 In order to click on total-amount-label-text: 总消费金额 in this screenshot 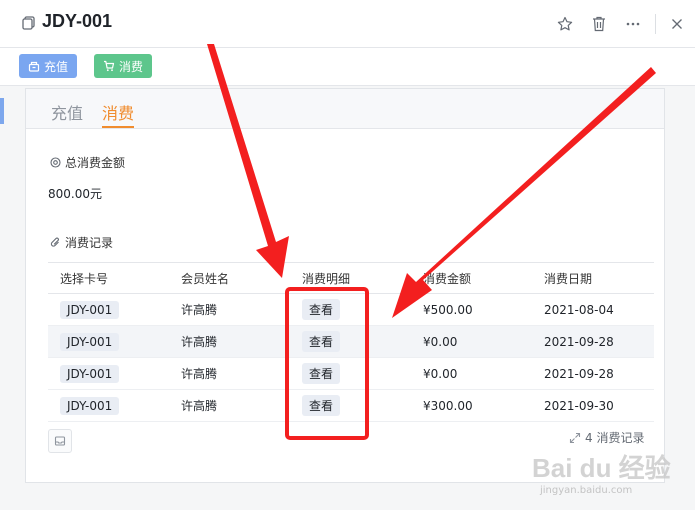, I will do `click(95, 163)`.